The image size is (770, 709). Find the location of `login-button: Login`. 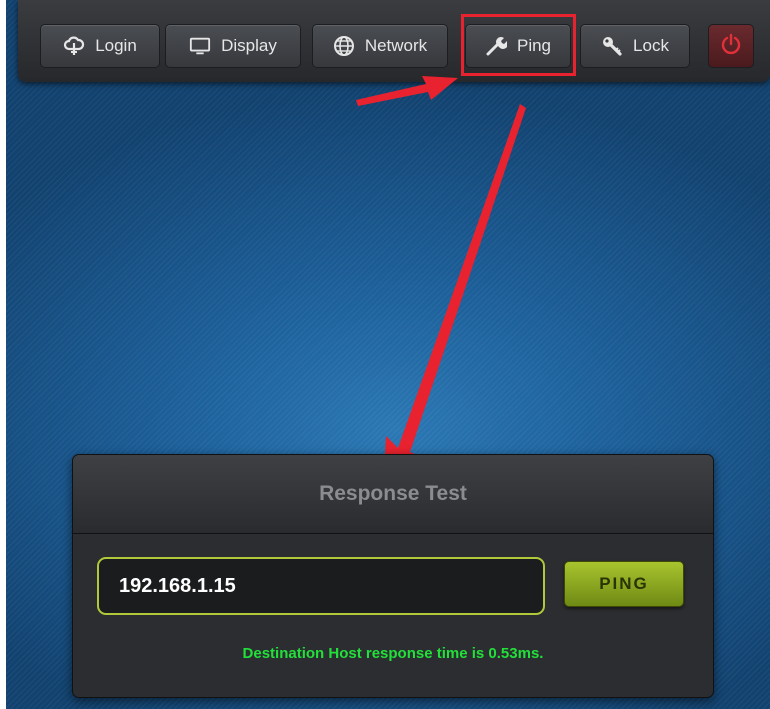

login-button: Login is located at coordinates (100, 46).